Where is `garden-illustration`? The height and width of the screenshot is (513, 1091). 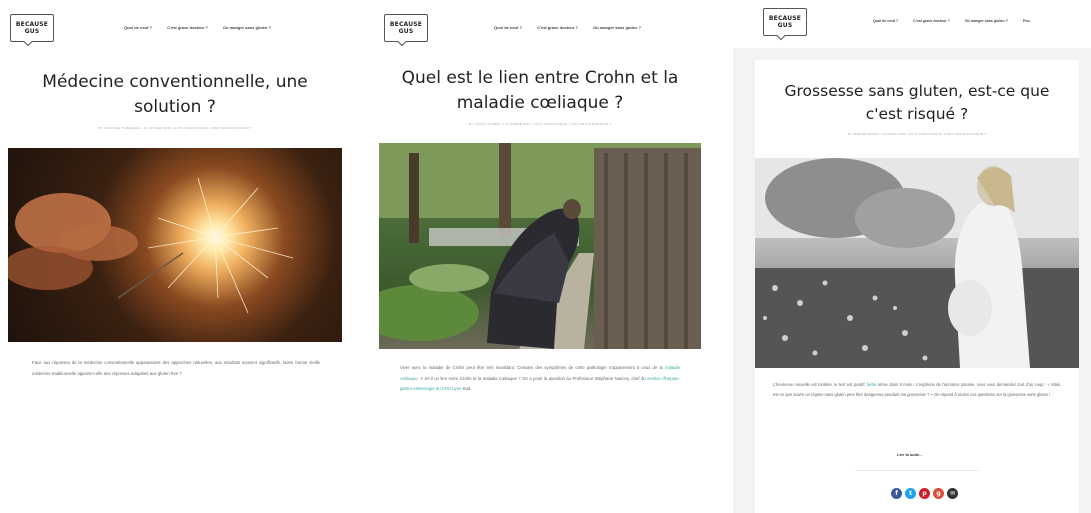 garden-illustration is located at coordinates (540, 246).